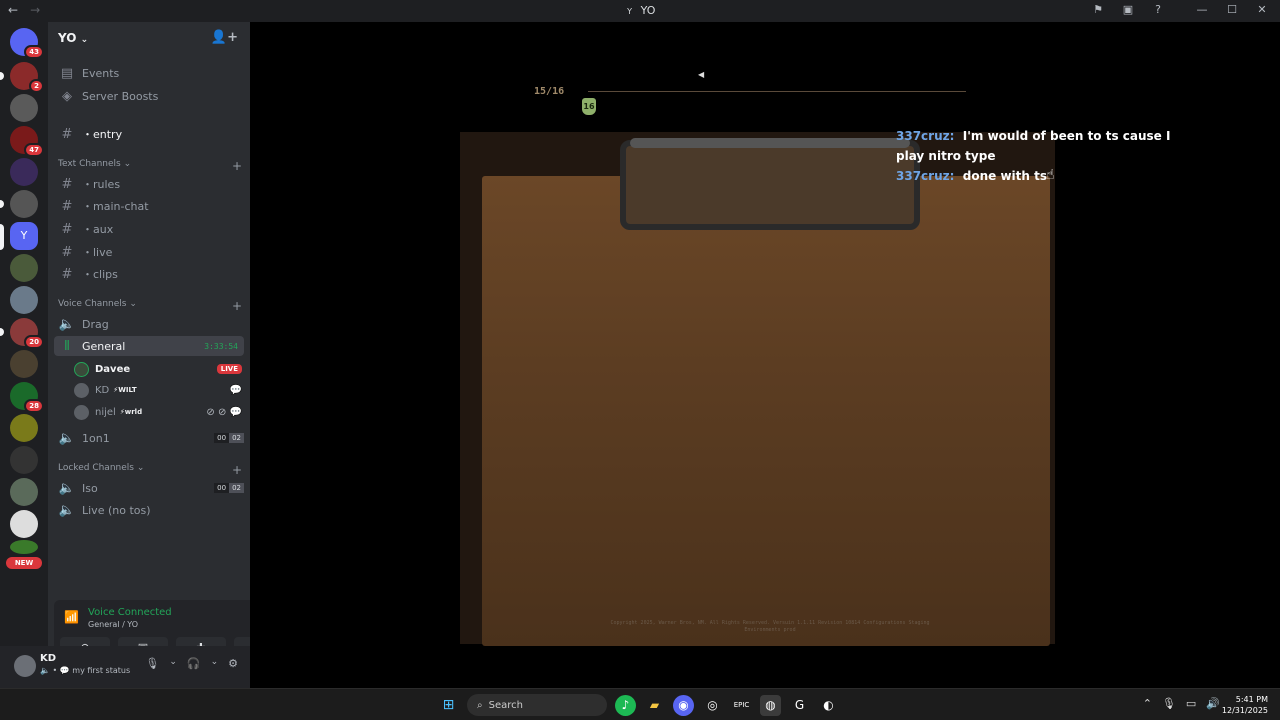  I want to click on avatar, so click(25, 666).